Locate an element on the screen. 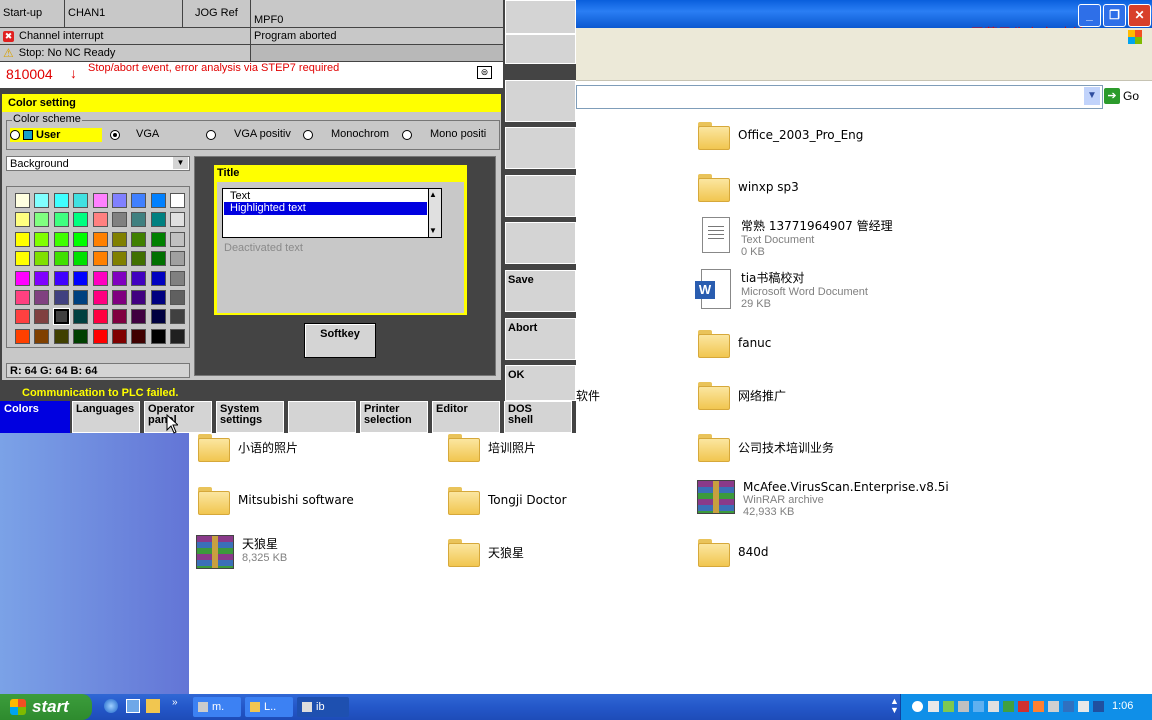 Image resolution: width=1152 pixels, height=720 pixels. file-item: 公司技术培训业务 is located at coordinates (766, 447).